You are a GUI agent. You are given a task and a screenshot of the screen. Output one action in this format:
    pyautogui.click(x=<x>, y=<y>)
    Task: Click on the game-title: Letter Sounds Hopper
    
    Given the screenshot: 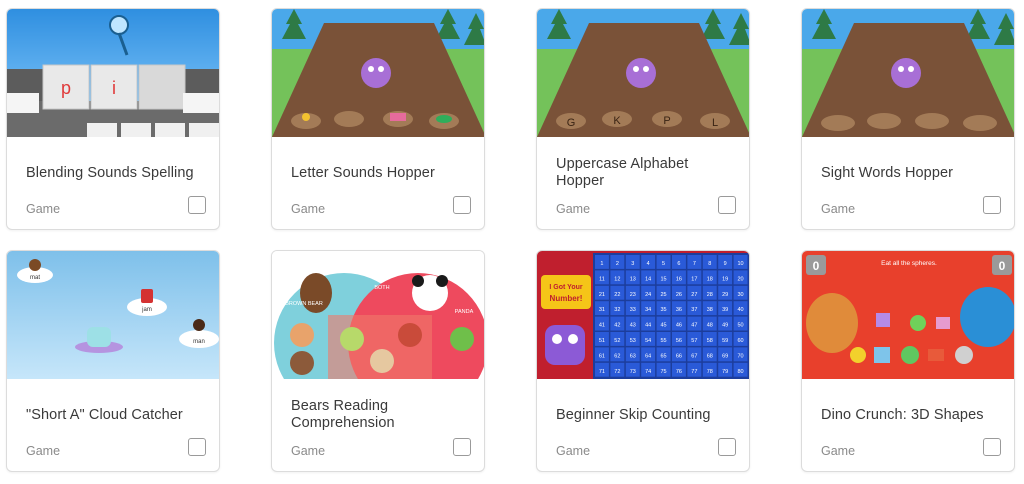 What is the action you would take?
    pyautogui.click(x=381, y=173)
    